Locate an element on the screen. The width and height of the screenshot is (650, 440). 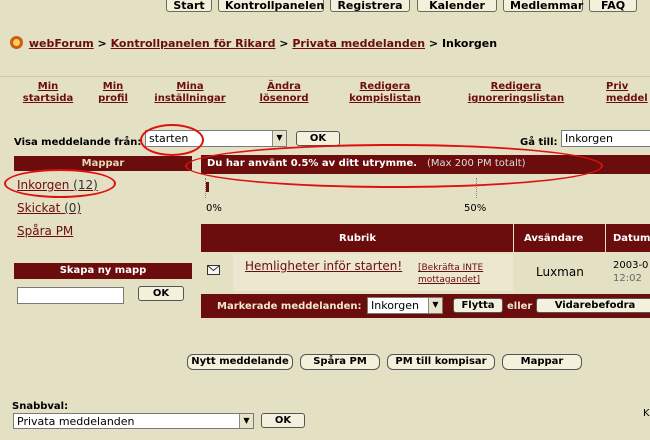
row-sender-cell: Luxman is located at coordinates (560, 272).